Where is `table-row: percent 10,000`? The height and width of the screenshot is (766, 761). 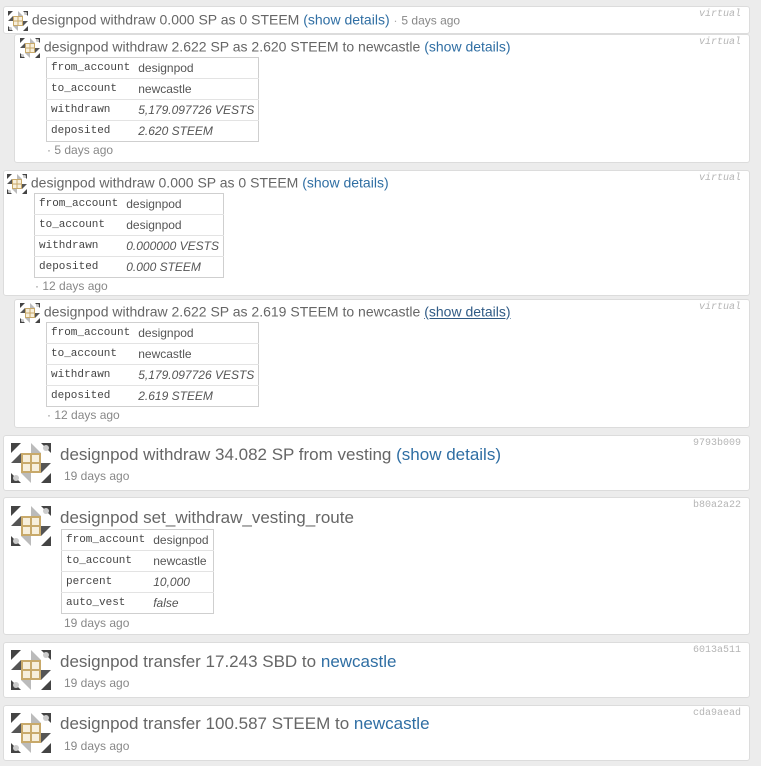
table-row: percent 10,000 is located at coordinates (137, 582).